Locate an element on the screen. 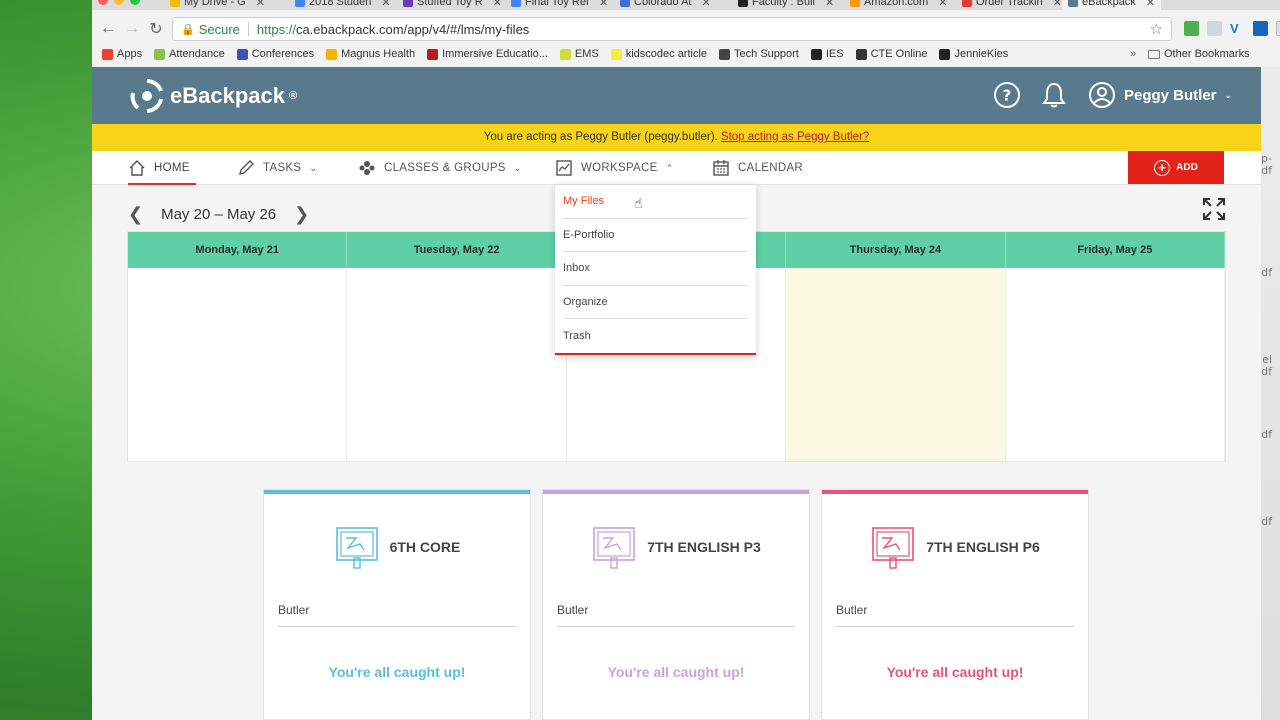 This screenshot has height=720, width=1280. ebackpack-logo: eBackpack ® is located at coordinates (212, 96).